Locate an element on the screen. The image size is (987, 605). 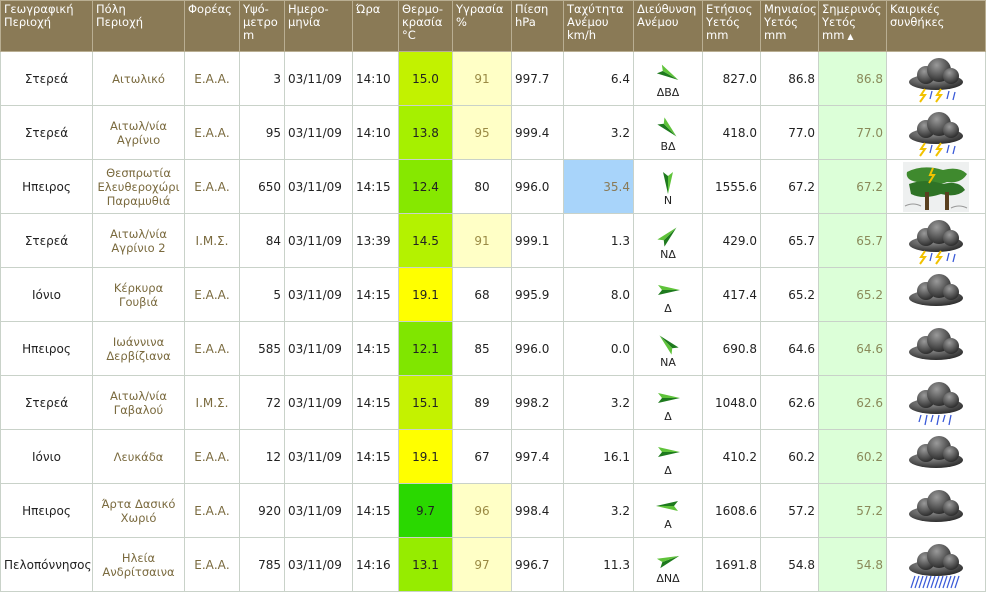
today-rain-cell: 54.8 is located at coordinates (852, 564).